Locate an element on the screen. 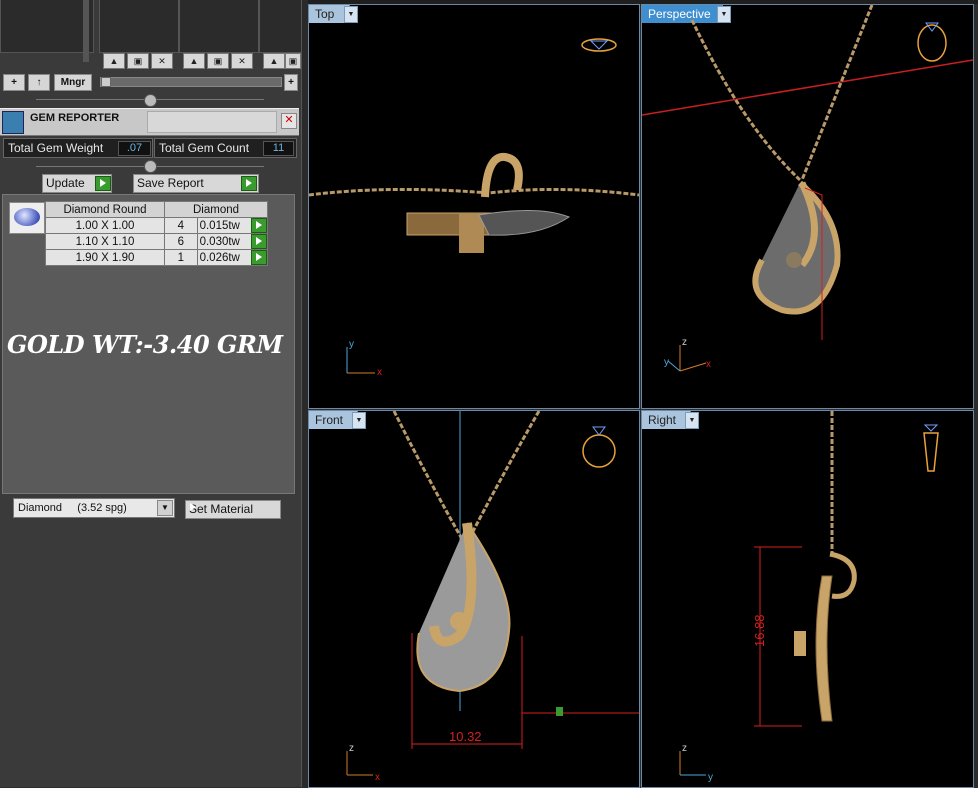  diamond-round-icon is located at coordinates (27, 218).